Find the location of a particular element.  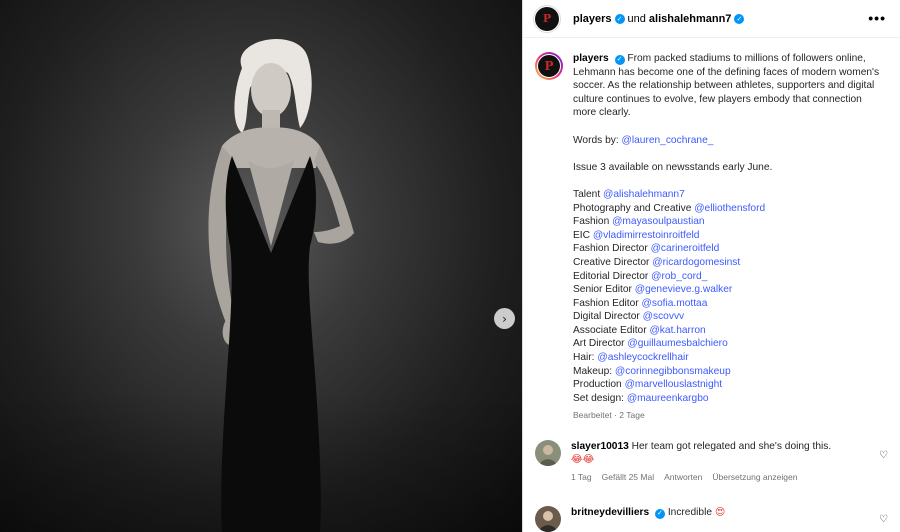

chevron-right-icon: › is located at coordinates (504, 318).